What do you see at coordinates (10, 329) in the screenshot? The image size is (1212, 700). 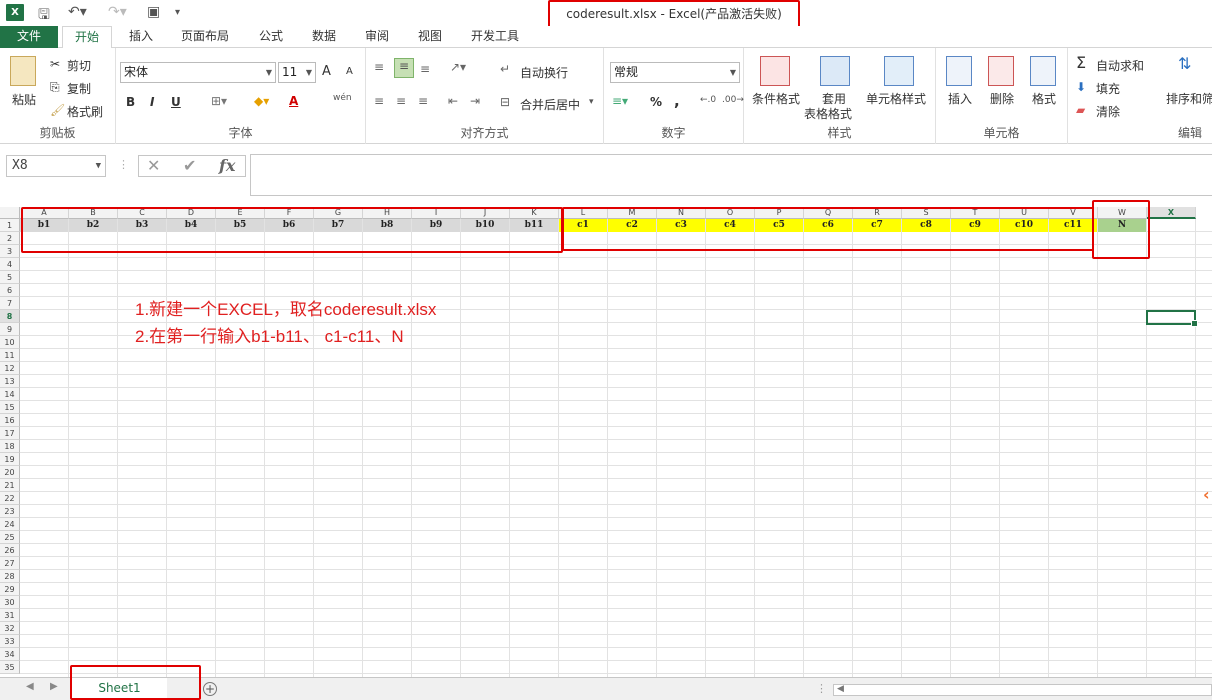 I see `row-header: 9` at bounding box center [10, 329].